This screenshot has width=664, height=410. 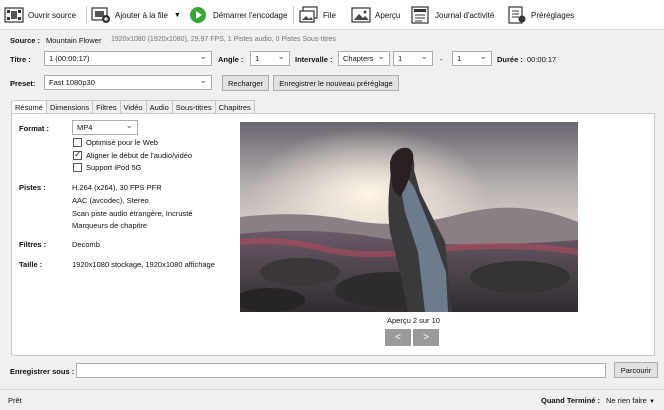 What do you see at coordinates (33, 244) in the screenshot?
I see `filters-label: Filtres :` at bounding box center [33, 244].